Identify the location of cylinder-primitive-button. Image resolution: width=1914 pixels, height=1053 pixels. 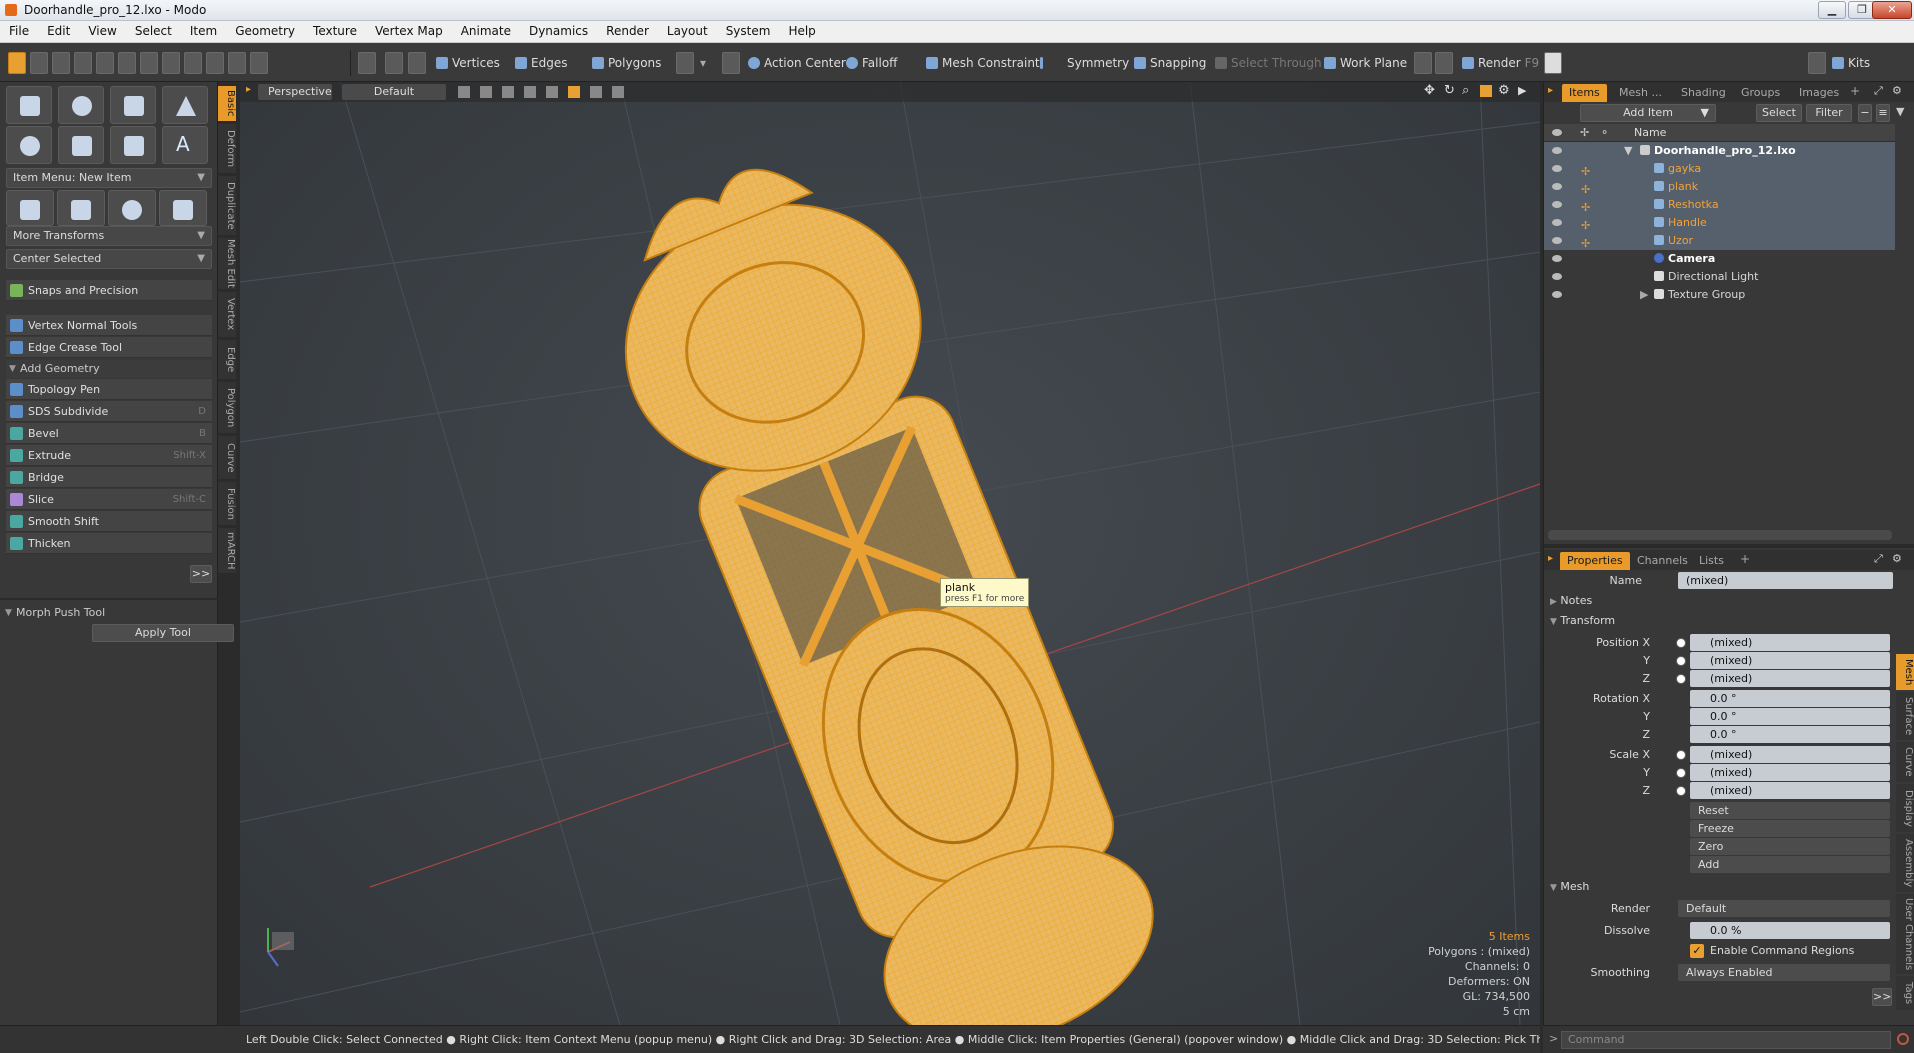
(133, 105).